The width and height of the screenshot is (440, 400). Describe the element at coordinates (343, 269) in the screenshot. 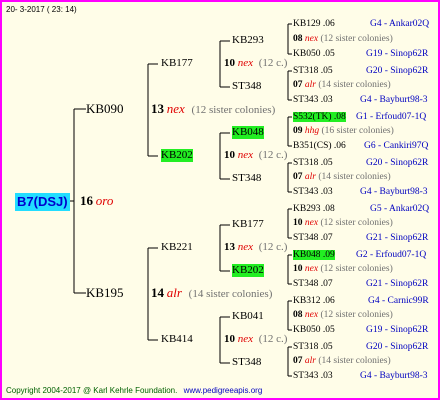

I see `gen3-info: 10 nex (12 sister colonies)` at that location.